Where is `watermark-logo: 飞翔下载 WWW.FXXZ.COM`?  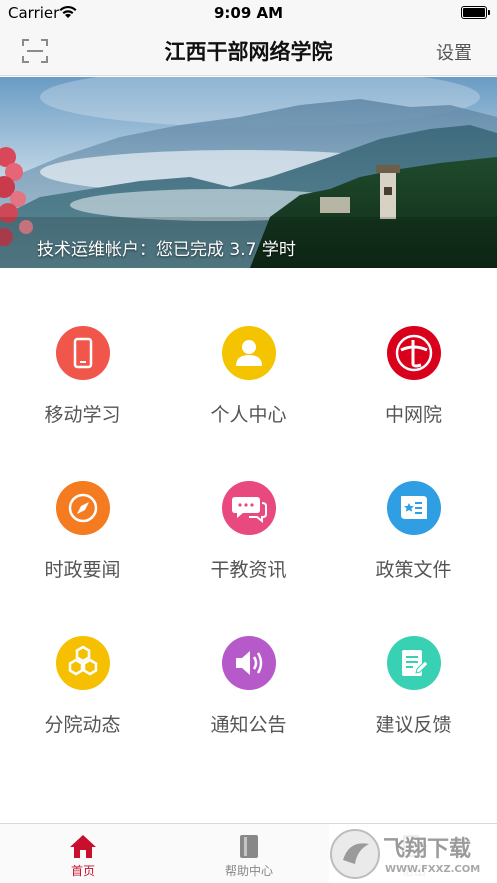
watermark-logo: 飞翔下载 WWW.FXXZ.COM is located at coordinates (413, 853).